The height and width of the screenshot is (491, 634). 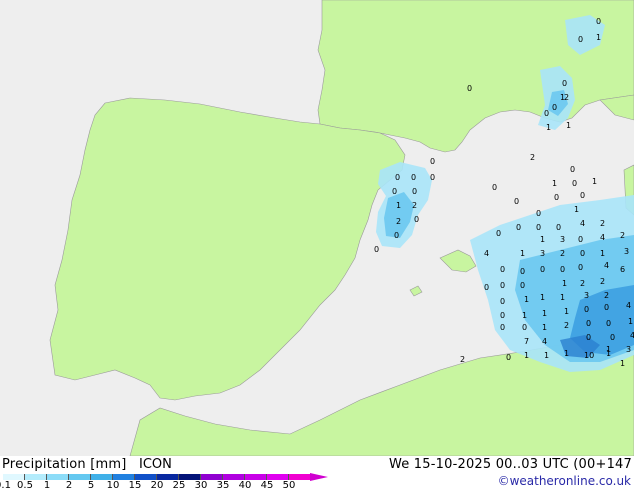 What do you see at coordinates (64, 464) in the screenshot?
I see `map-title: Precipitation [mm]` at bounding box center [64, 464].